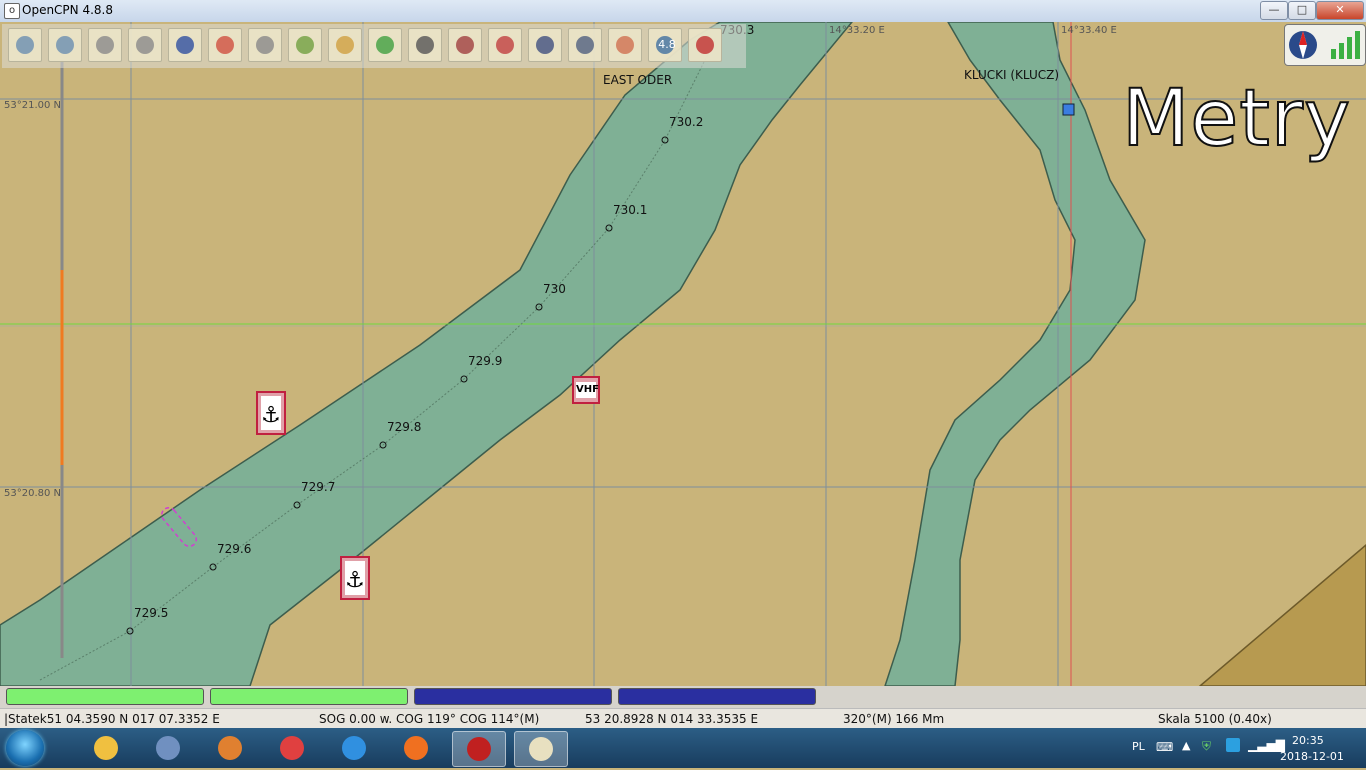  Describe the element at coordinates (585, 45) in the screenshot. I see `help-icon` at that location.